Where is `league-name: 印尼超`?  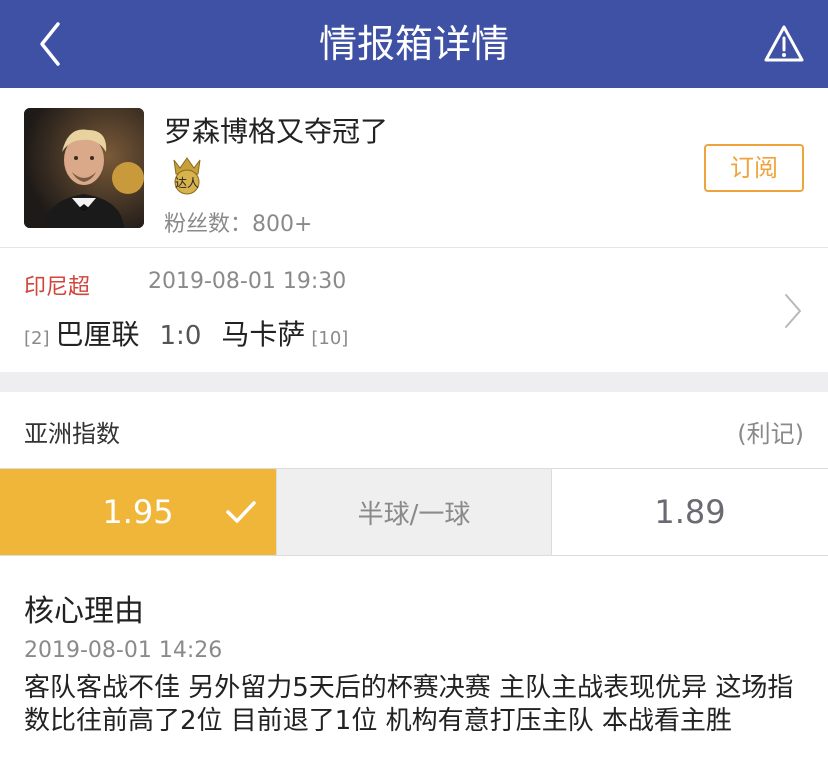 league-name: 印尼超 is located at coordinates (57, 287).